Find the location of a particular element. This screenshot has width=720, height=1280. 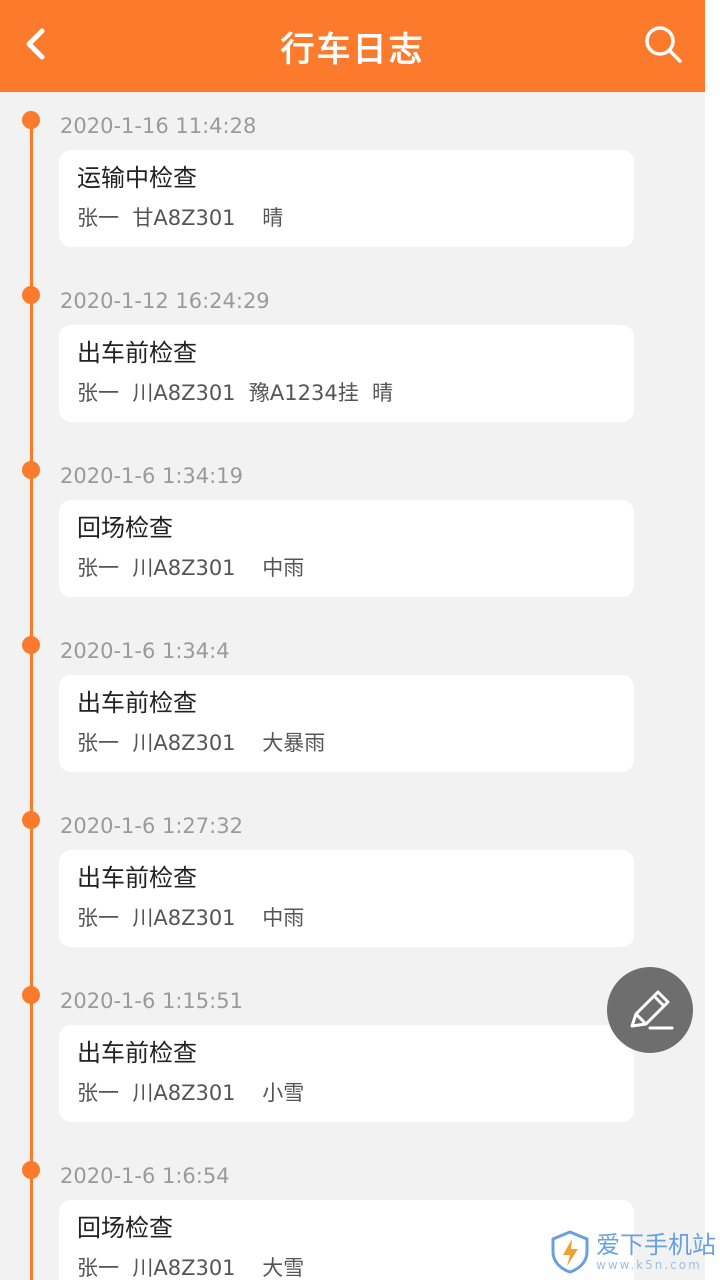

log-entry: 2020-1-6 1:15:51 出车前检查 张一 川A8Z301 小雪 is located at coordinates (352, 1070).